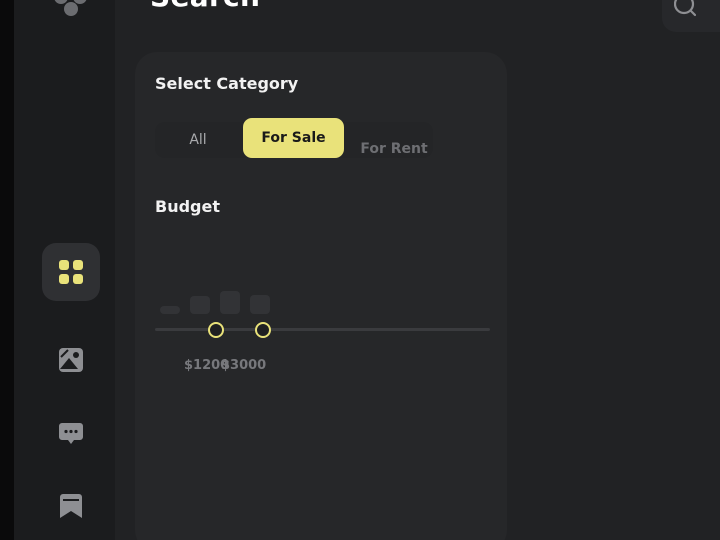  I want to click on chat-icon, so click(71, 433).